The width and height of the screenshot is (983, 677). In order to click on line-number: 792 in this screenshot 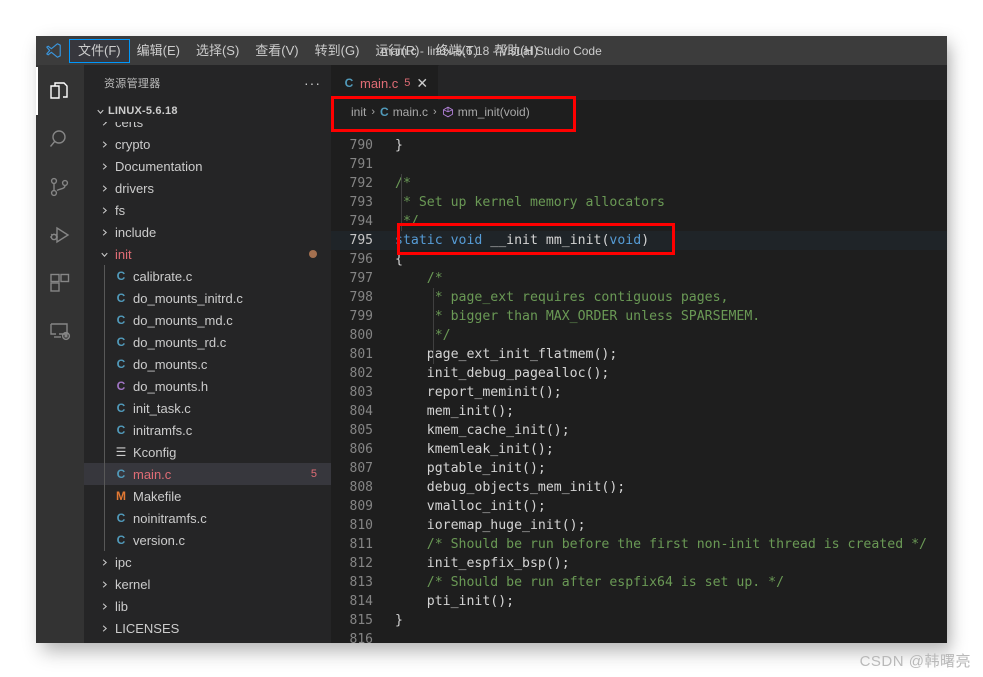, I will do `click(361, 183)`.